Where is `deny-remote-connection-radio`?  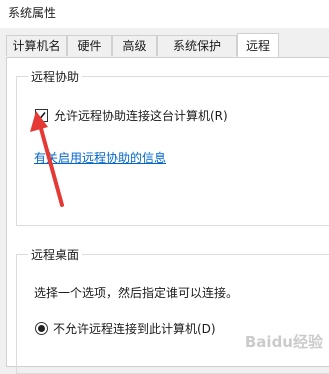 deny-remote-connection-radio is located at coordinates (41, 328).